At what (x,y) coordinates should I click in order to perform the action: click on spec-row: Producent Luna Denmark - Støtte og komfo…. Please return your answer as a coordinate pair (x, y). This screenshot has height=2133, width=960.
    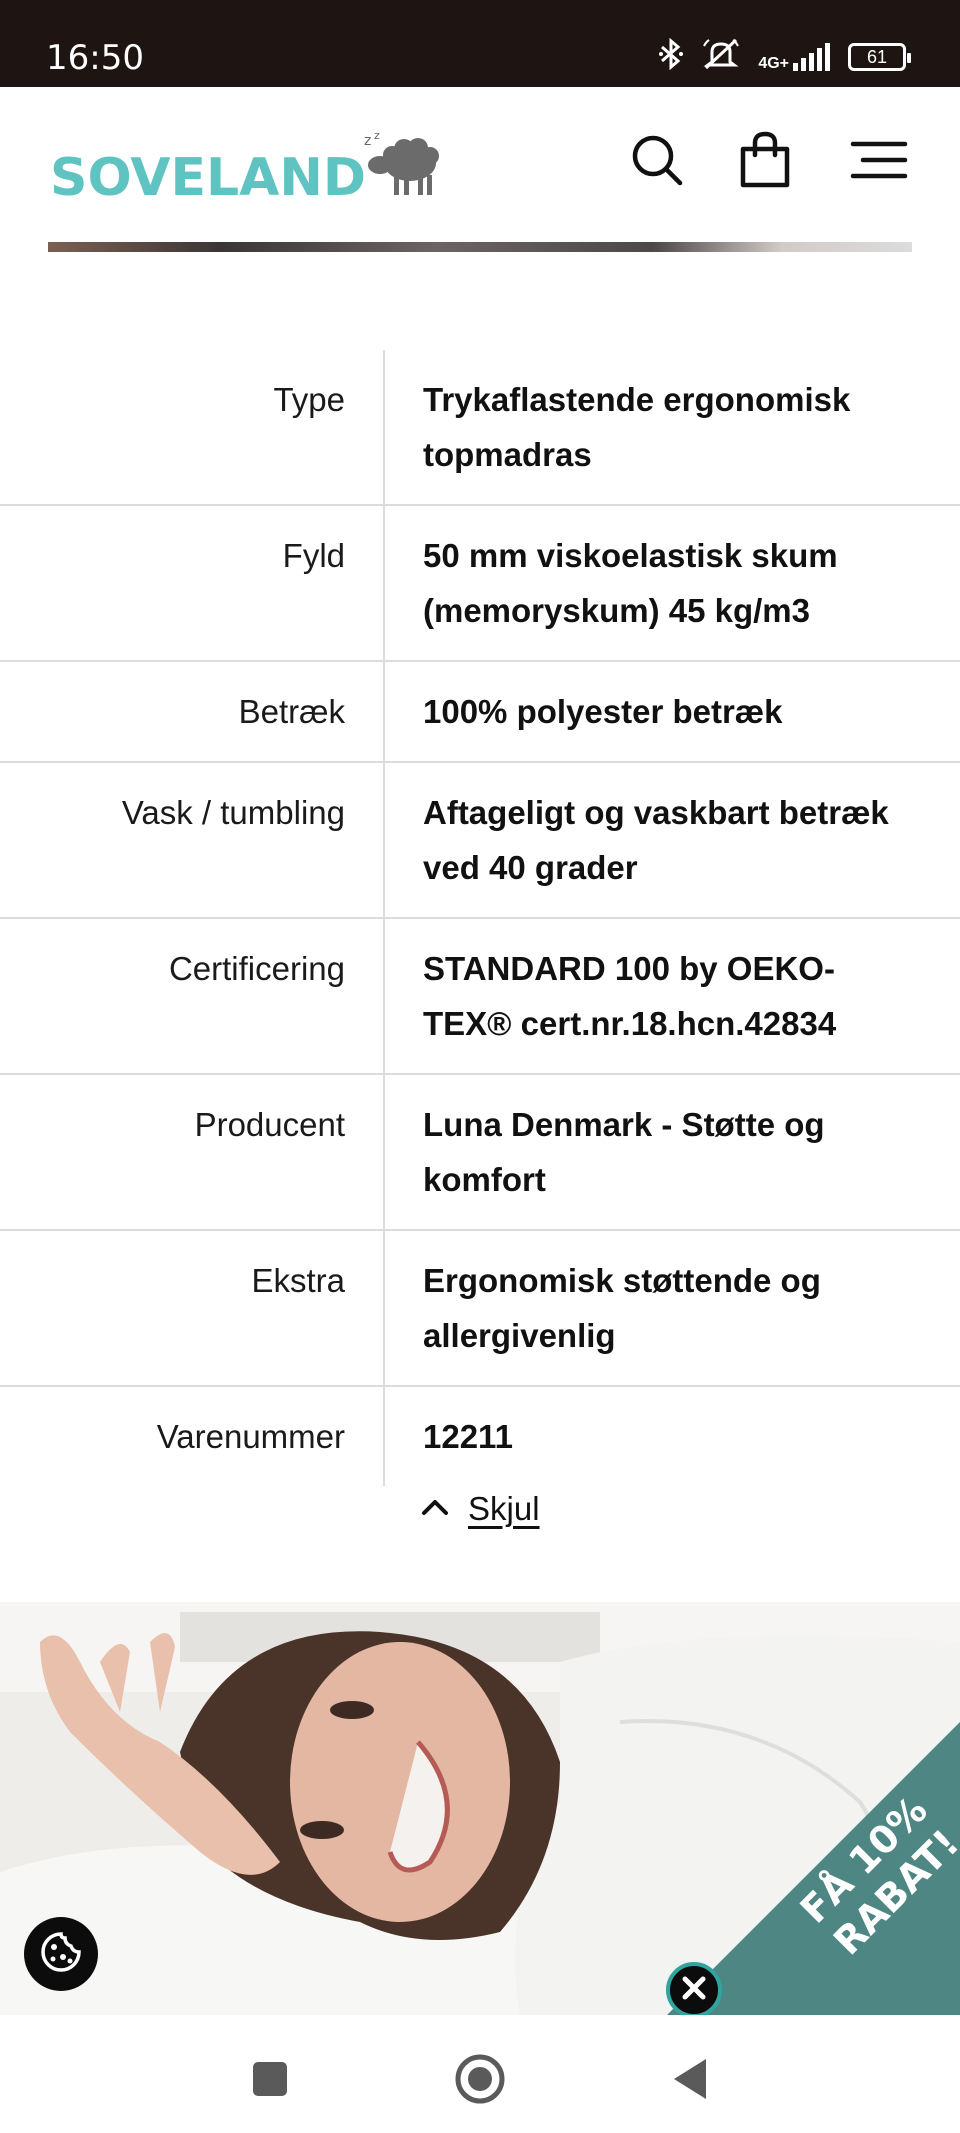
    Looking at the image, I should click on (480, 1153).